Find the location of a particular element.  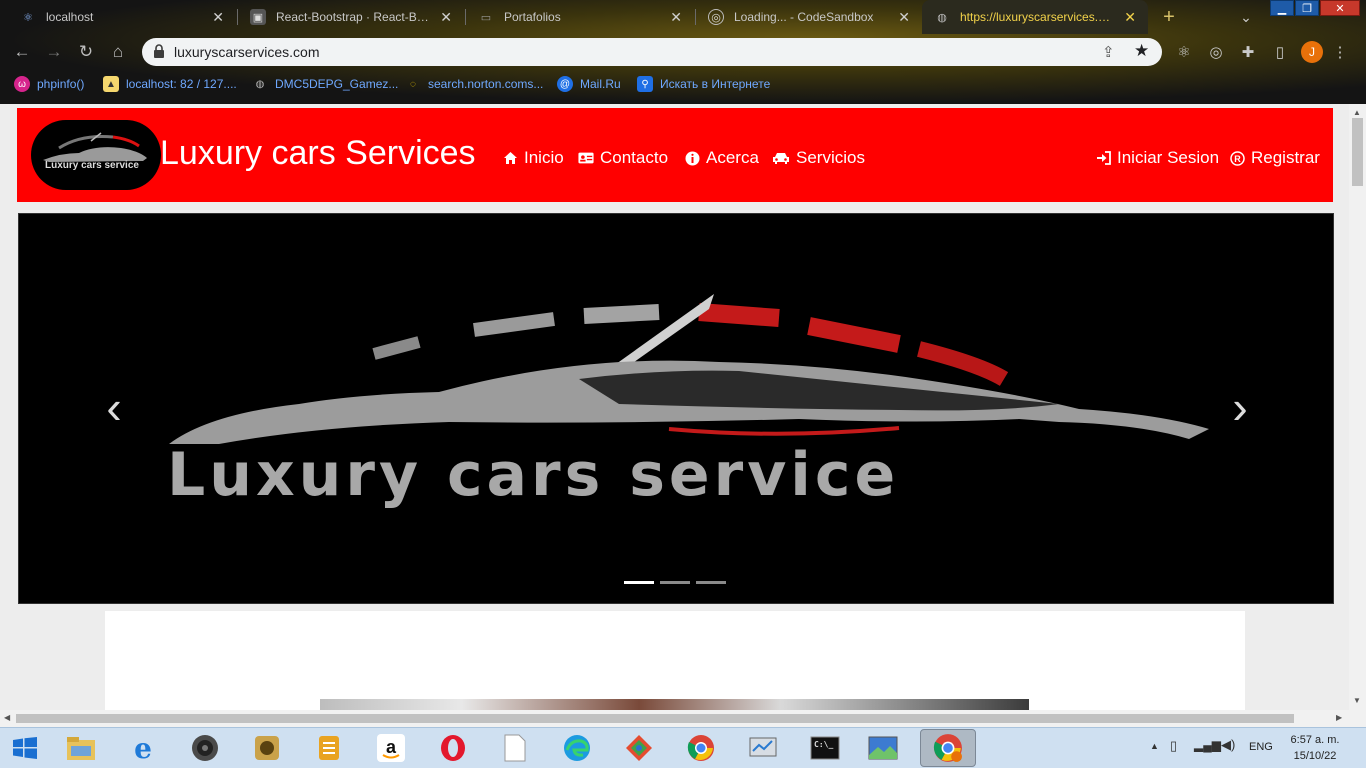

react-devtools-icon: ⚛ is located at coordinates (1184, 52).